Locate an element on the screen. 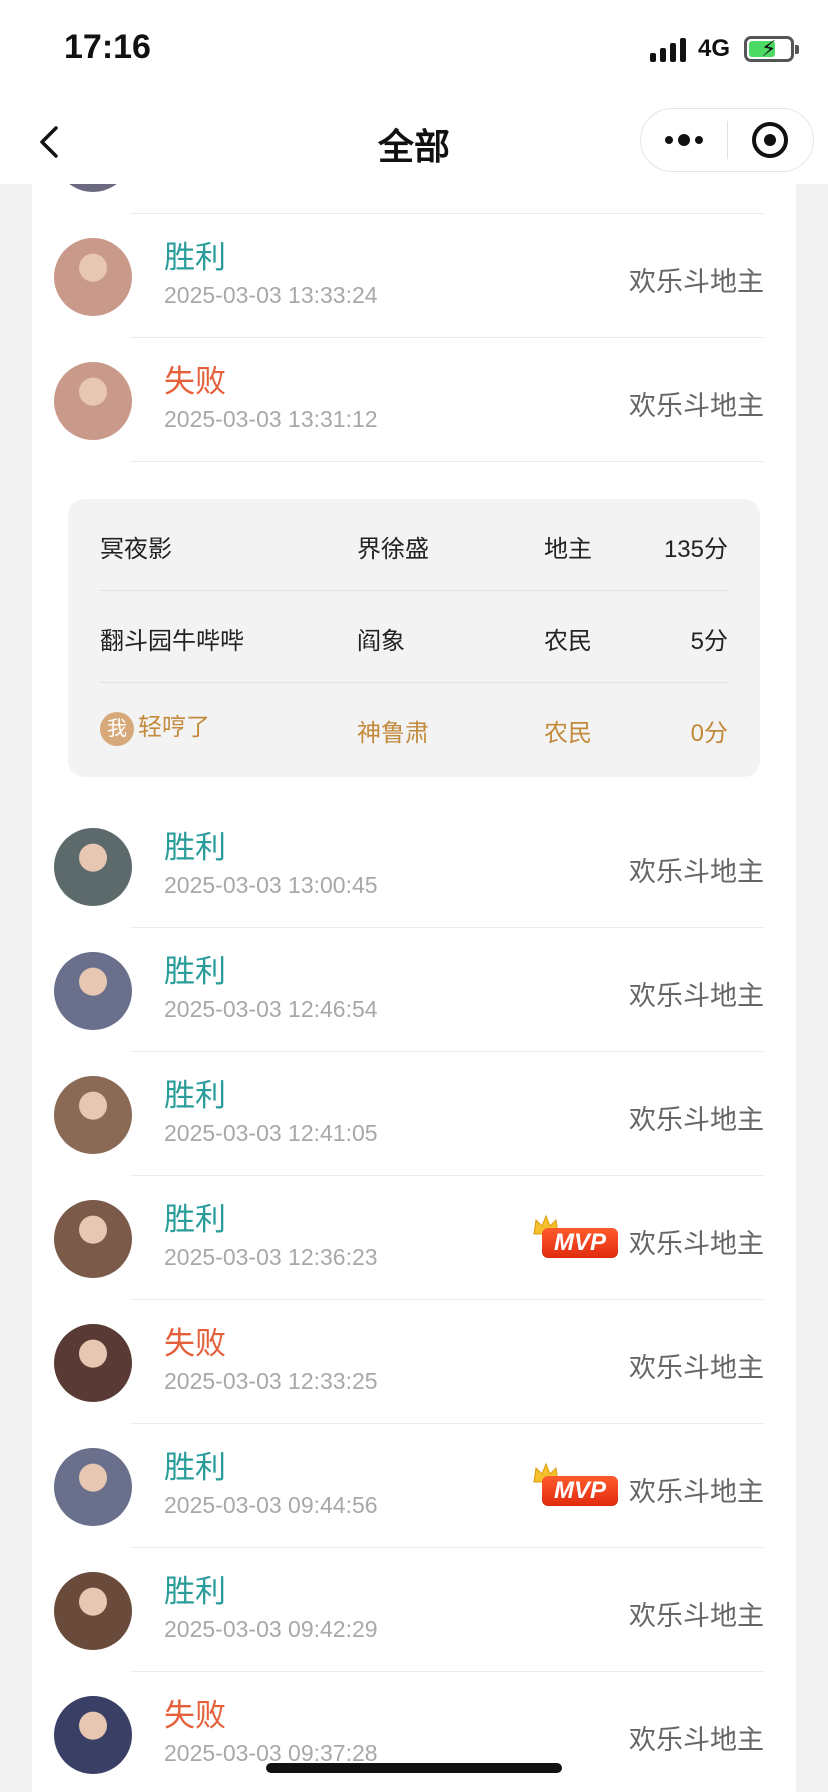  home-indicator is located at coordinates (414, 1768).